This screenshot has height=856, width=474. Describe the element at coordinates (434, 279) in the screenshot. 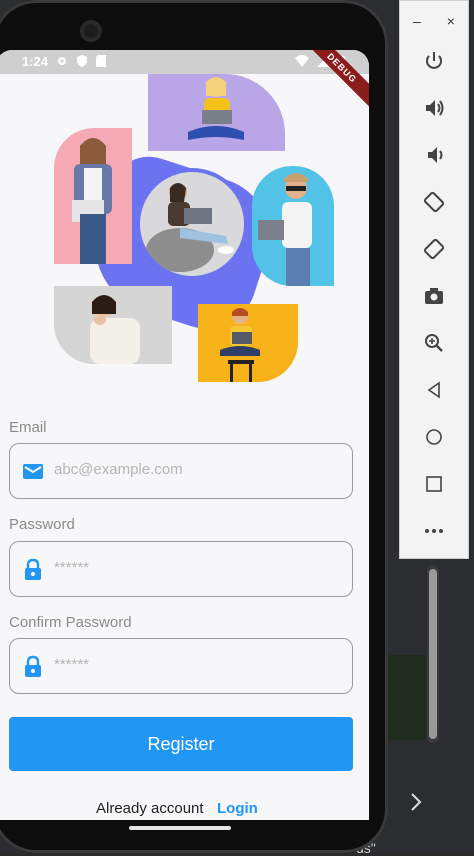

I see `emulator-toolbar: – ×` at that location.